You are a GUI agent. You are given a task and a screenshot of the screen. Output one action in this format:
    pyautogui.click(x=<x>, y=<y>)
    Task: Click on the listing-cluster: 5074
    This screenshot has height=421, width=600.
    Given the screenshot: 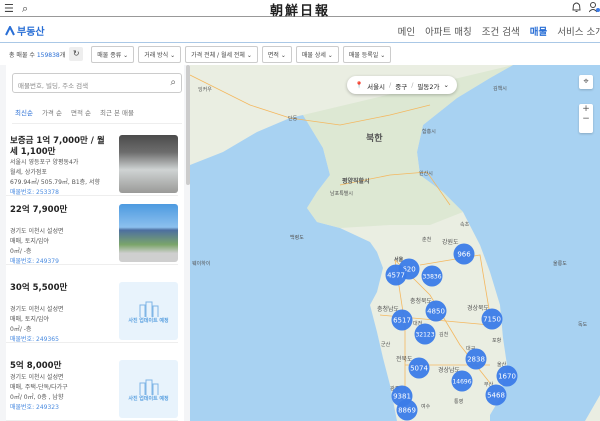 What is the action you would take?
    pyautogui.click(x=419, y=368)
    